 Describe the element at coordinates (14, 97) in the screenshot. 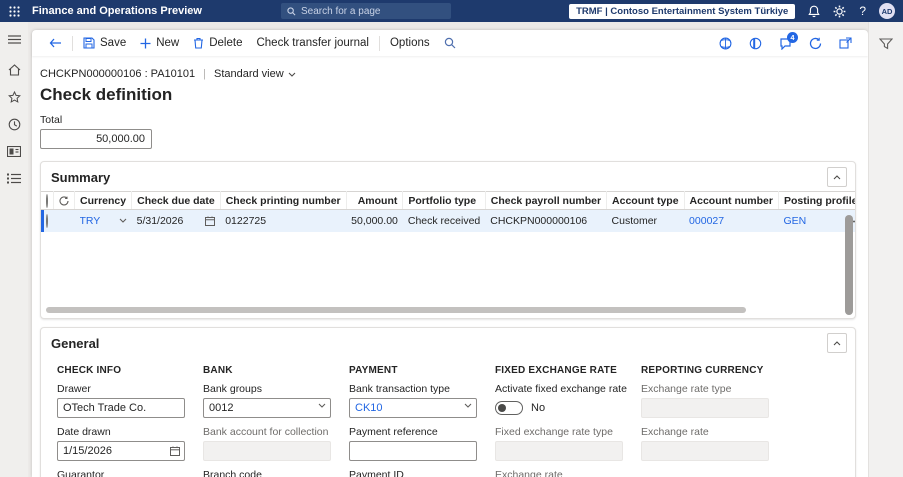

I see `favorites-star-icon` at that location.